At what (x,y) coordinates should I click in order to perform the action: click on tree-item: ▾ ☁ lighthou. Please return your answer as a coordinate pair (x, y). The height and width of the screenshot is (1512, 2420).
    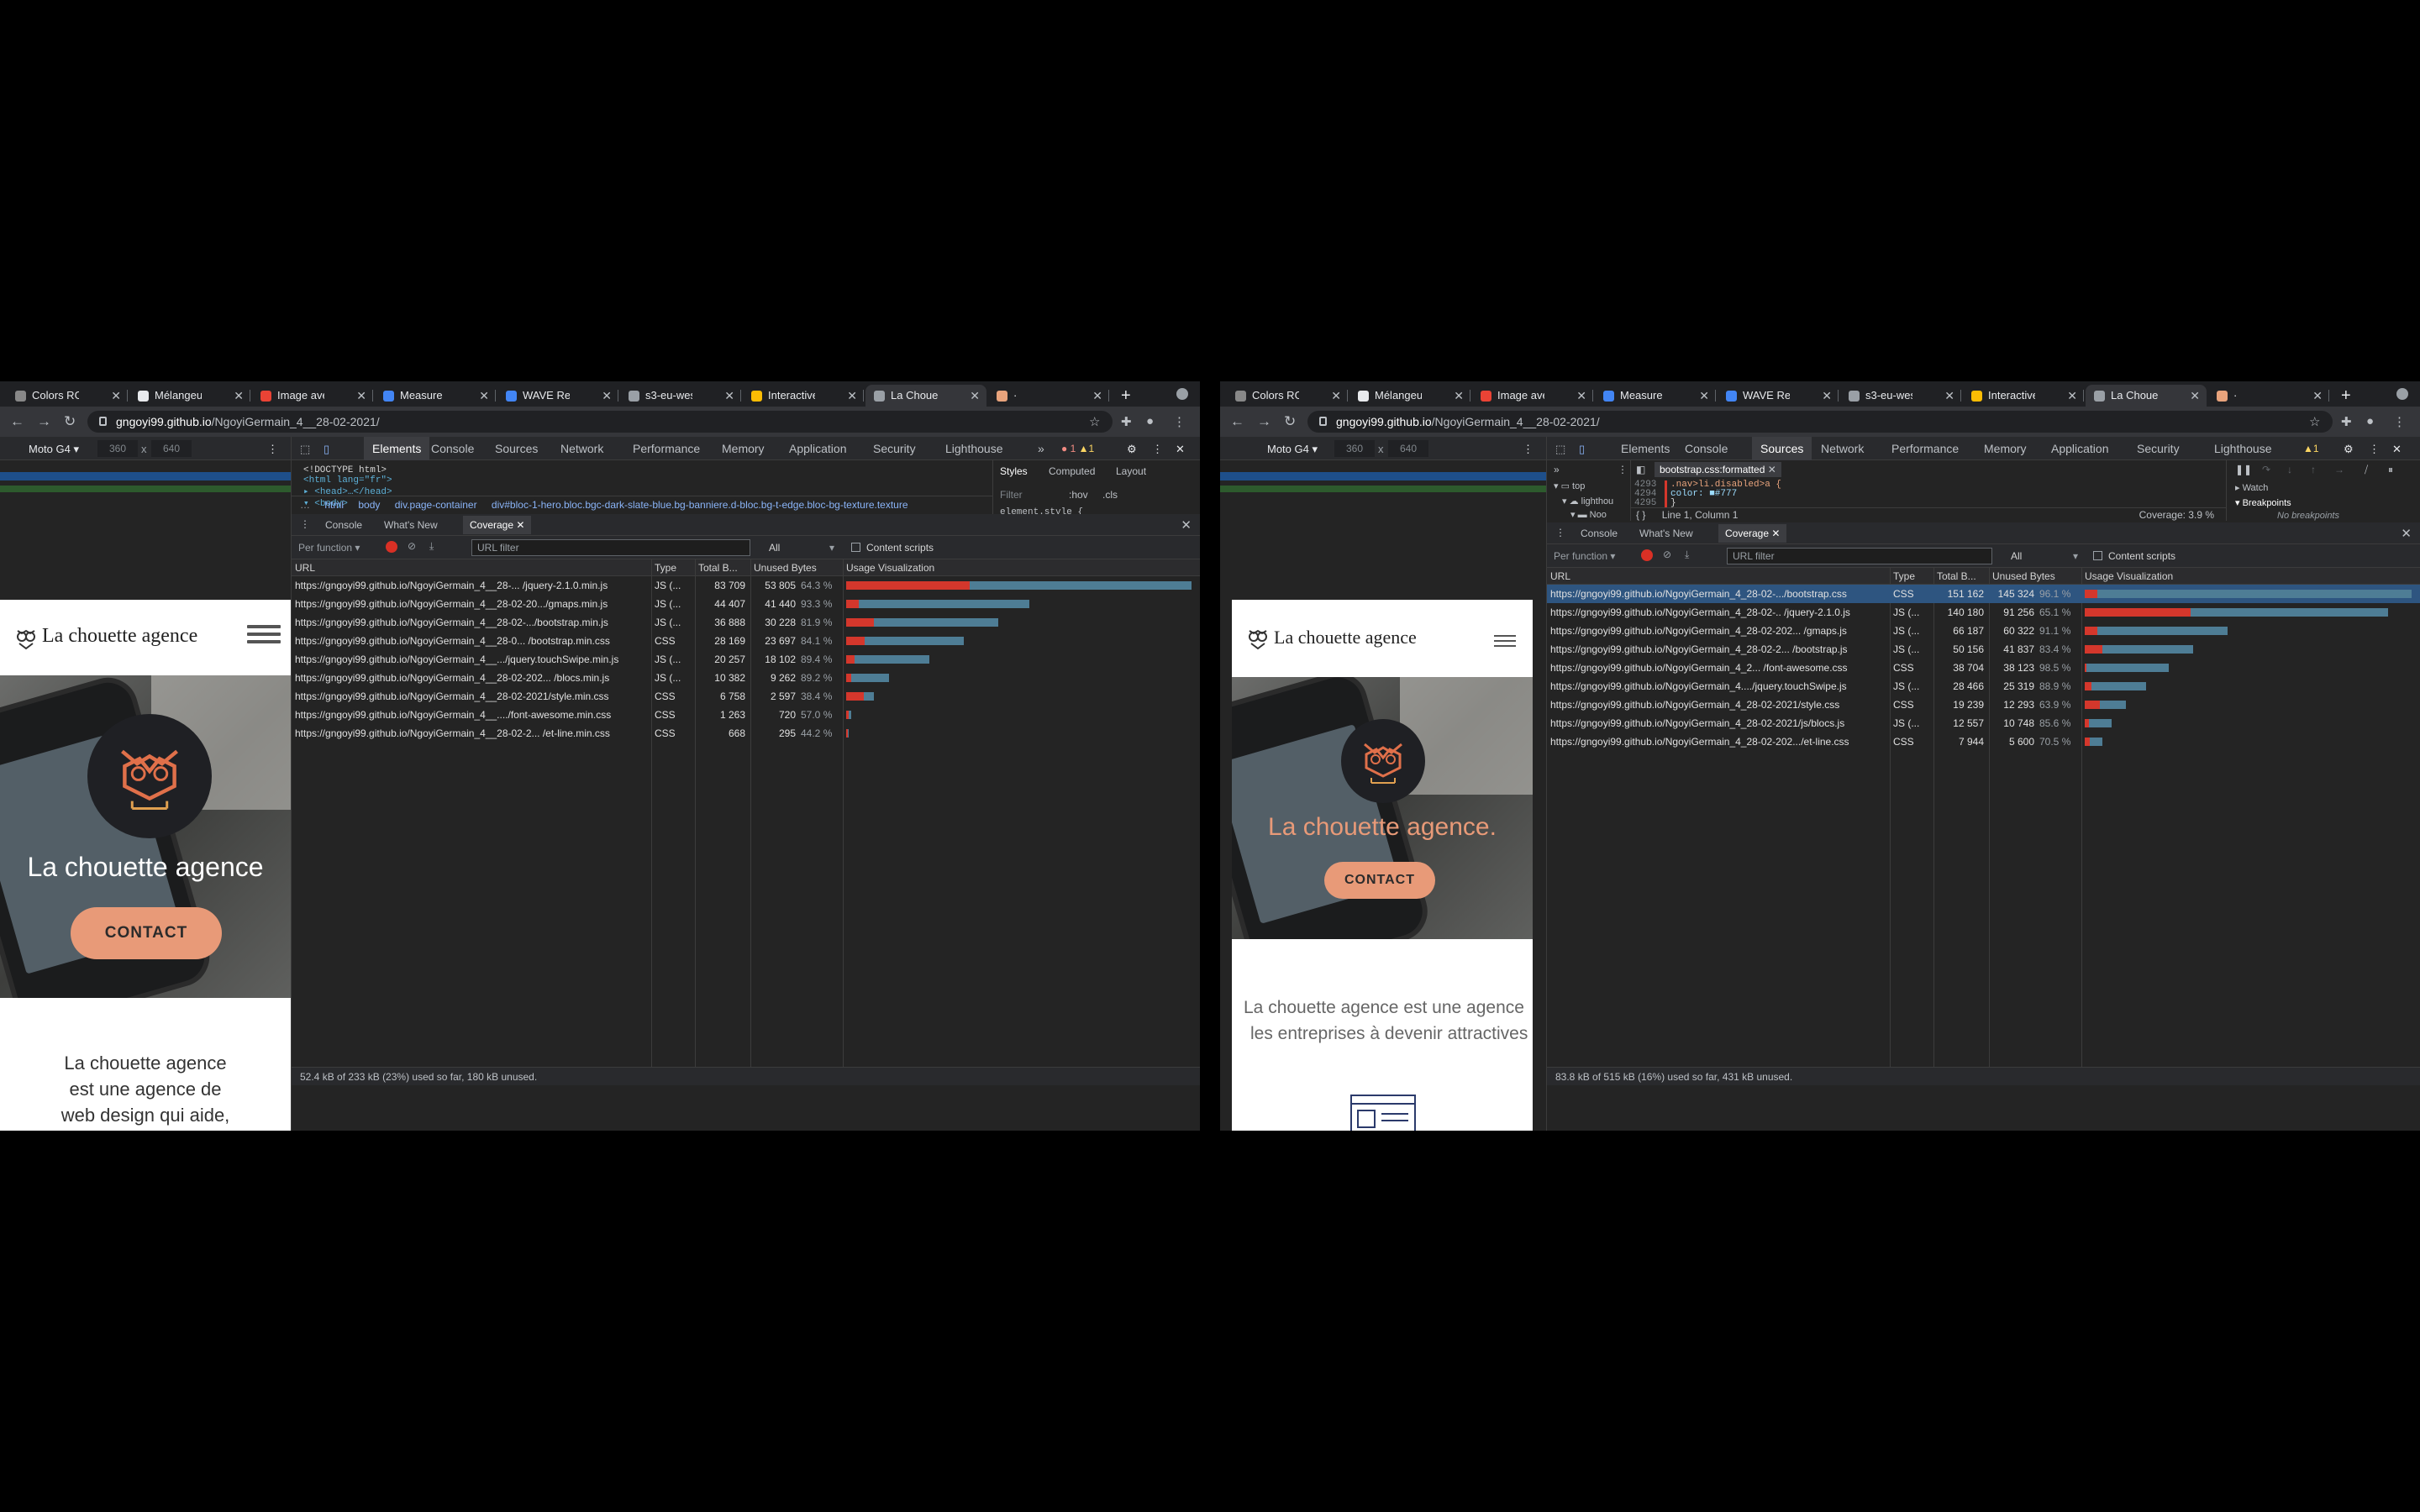
    Looking at the image, I should click on (1588, 501).